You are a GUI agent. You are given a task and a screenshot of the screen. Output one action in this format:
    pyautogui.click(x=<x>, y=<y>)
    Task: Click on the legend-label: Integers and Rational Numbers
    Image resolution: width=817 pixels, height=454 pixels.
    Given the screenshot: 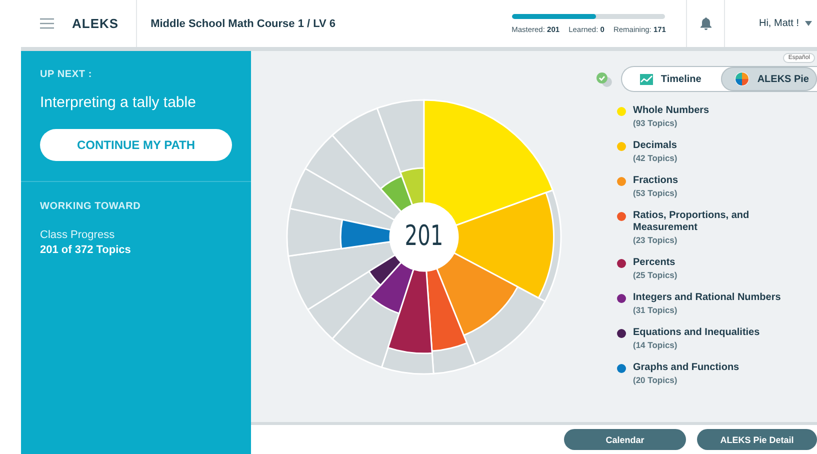 What is the action you would take?
    pyautogui.click(x=707, y=298)
    